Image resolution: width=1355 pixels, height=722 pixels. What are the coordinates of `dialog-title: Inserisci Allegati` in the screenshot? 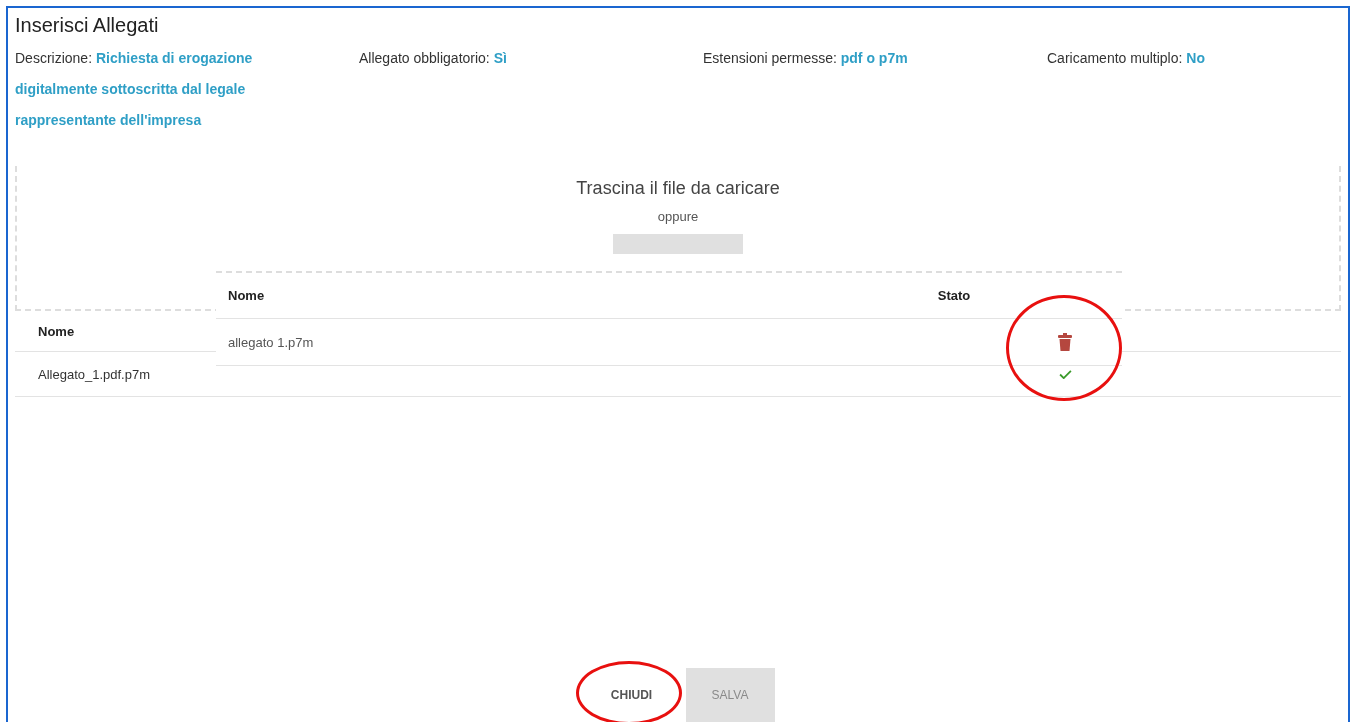 It's located at (87, 25).